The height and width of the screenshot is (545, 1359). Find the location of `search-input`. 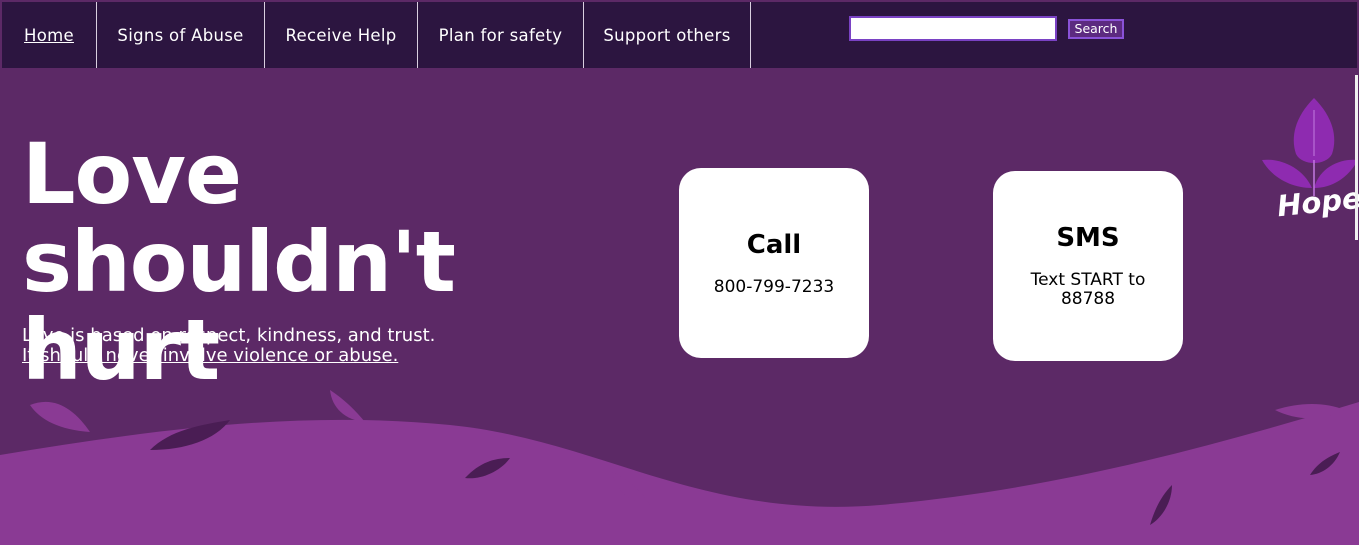

search-input is located at coordinates (953, 28).